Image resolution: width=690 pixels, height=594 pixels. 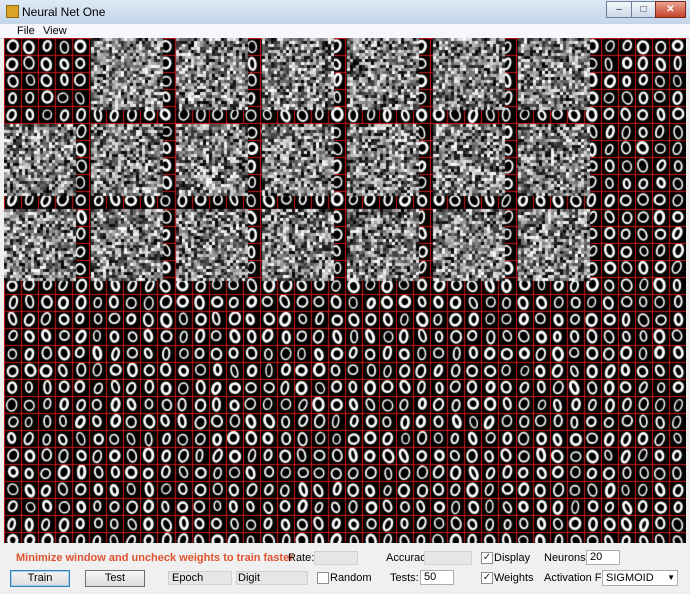 What do you see at coordinates (619, 9) in the screenshot?
I see `minimize-button: –` at bounding box center [619, 9].